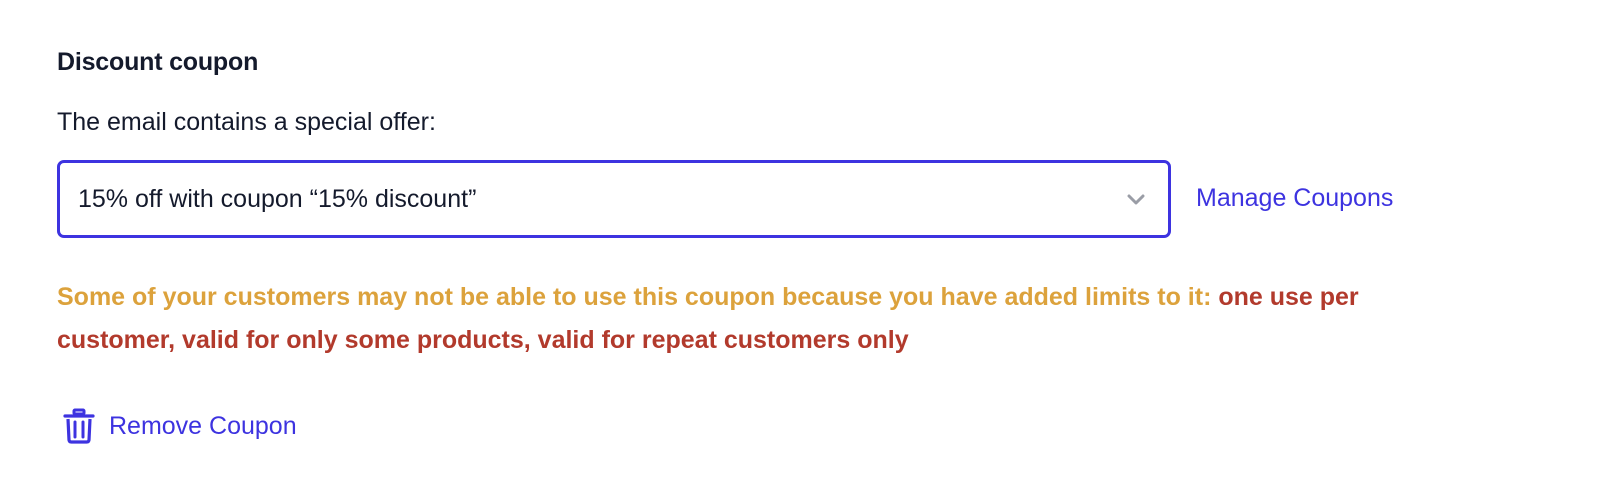 The width and height of the screenshot is (1598, 492). I want to click on manage-coupons-link: Manage Coupons, so click(1294, 198).